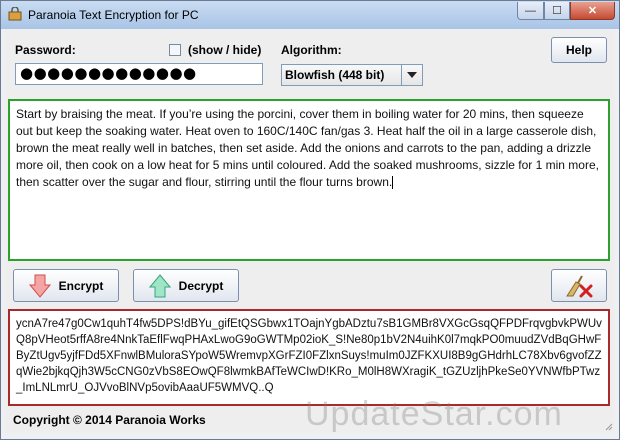 Image resolution: width=620 pixels, height=440 pixels. I want to click on arrow-up-icon, so click(159, 285).